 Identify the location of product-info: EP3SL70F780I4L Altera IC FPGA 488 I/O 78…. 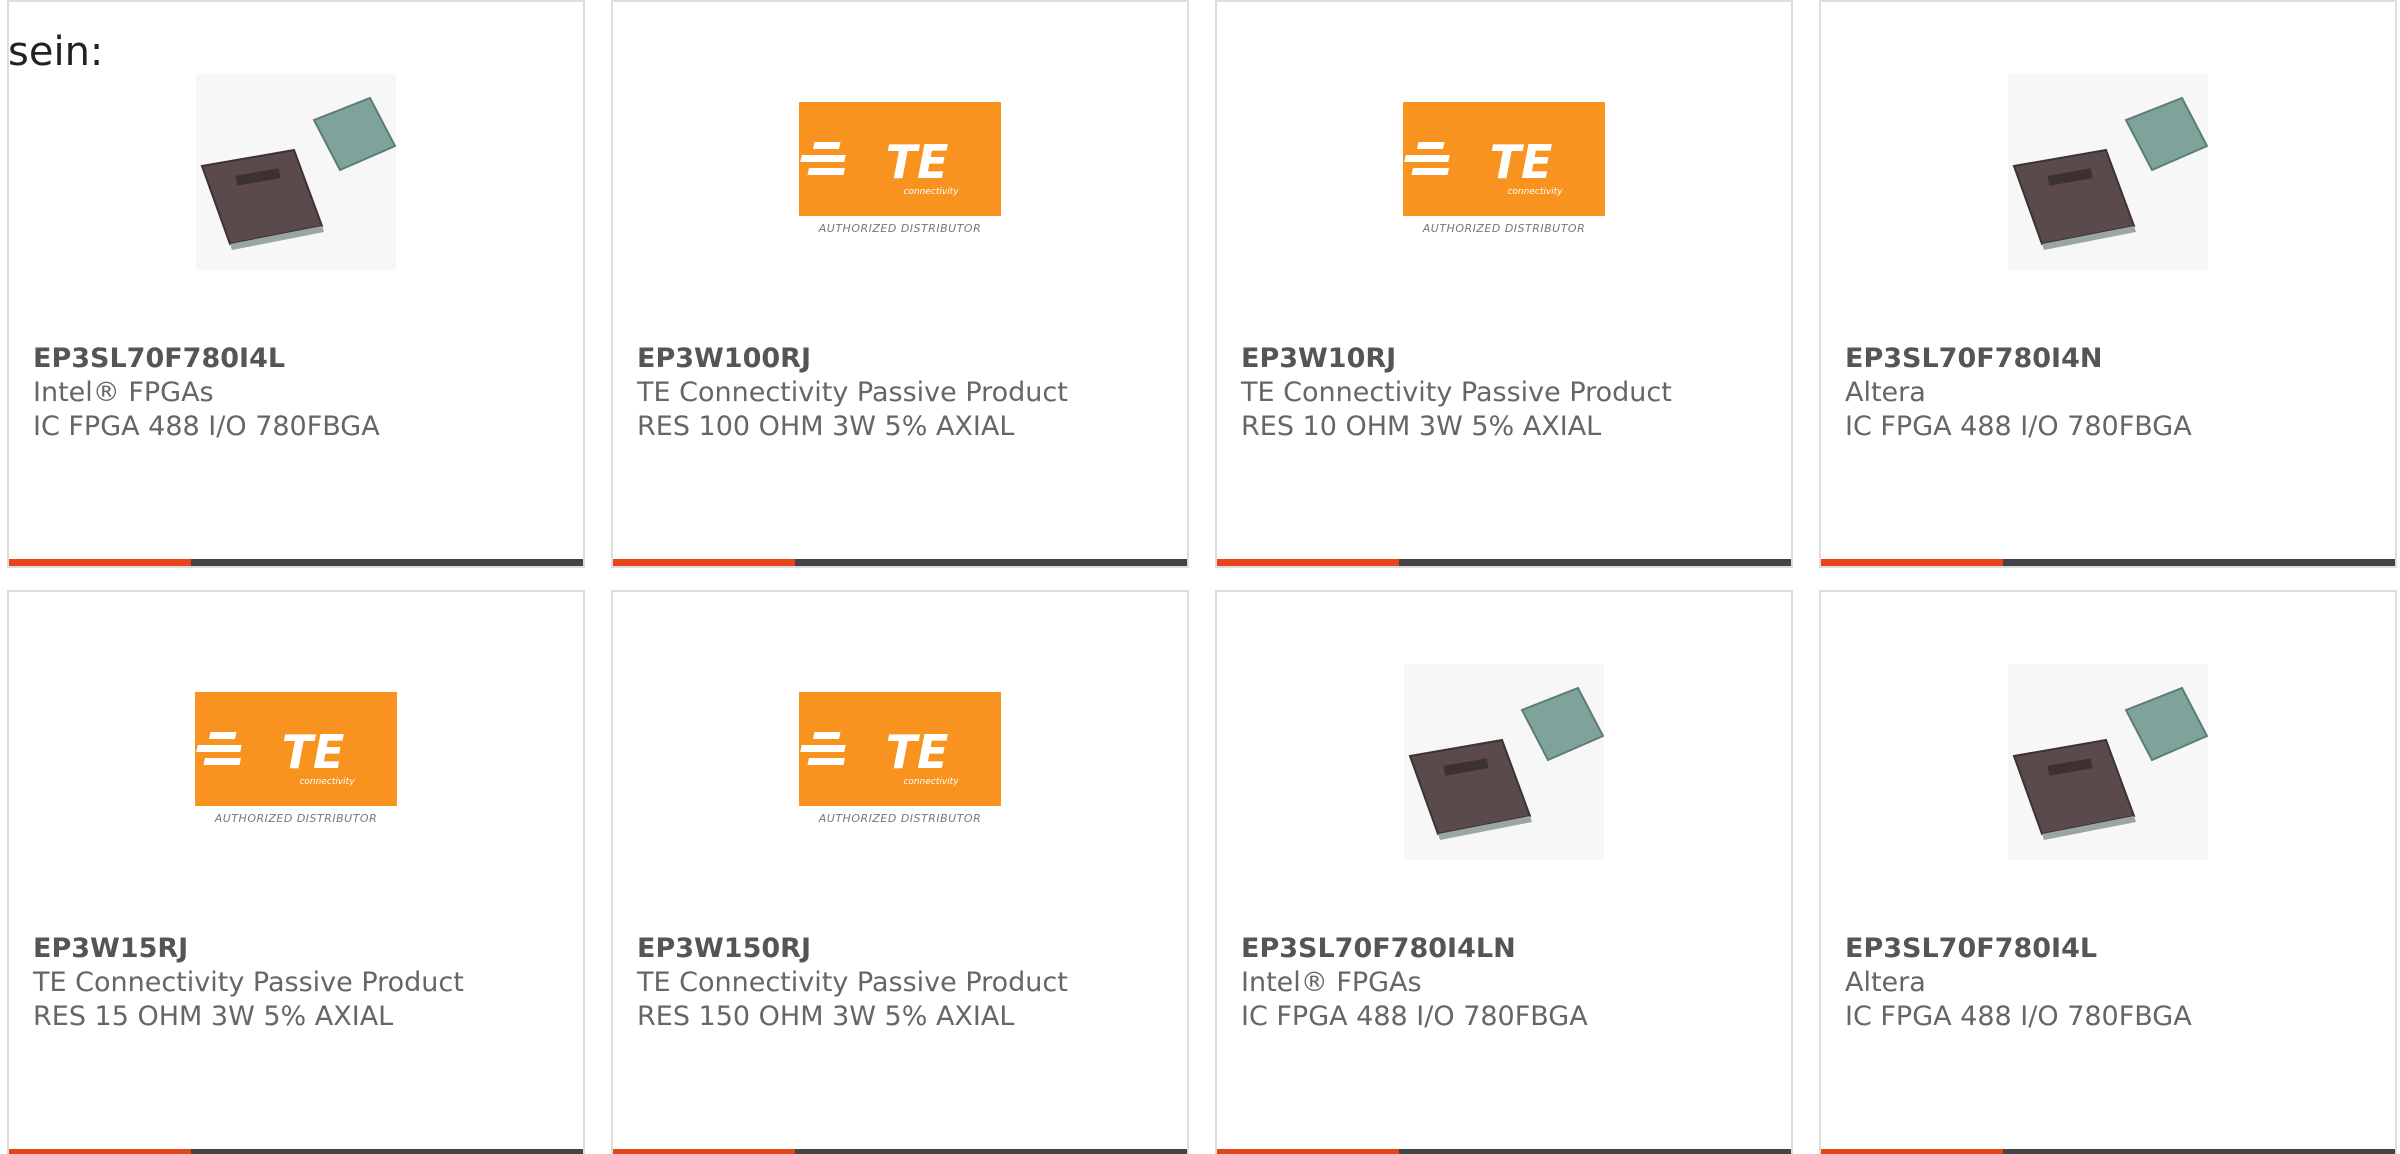
(2112, 983).